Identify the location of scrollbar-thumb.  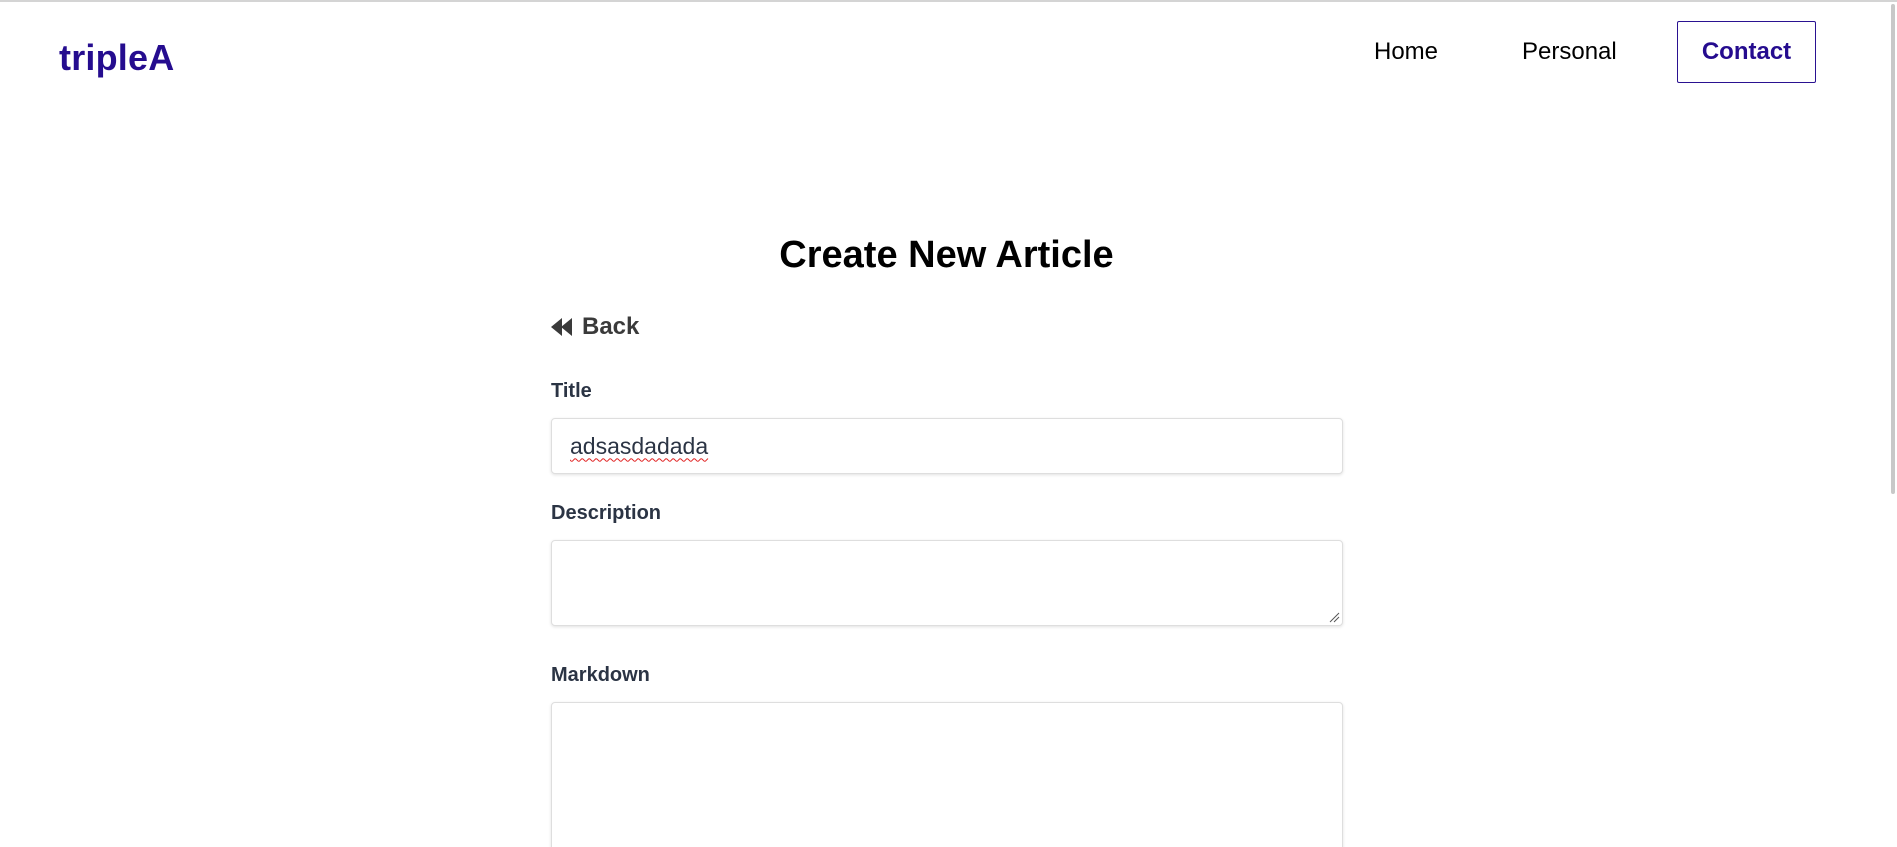
(1893, 249).